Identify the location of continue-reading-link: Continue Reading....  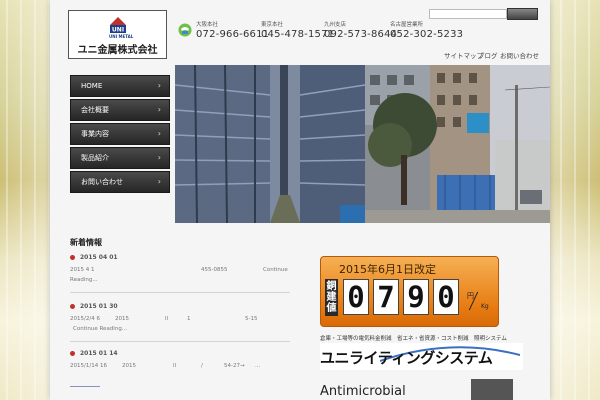
(100, 329).